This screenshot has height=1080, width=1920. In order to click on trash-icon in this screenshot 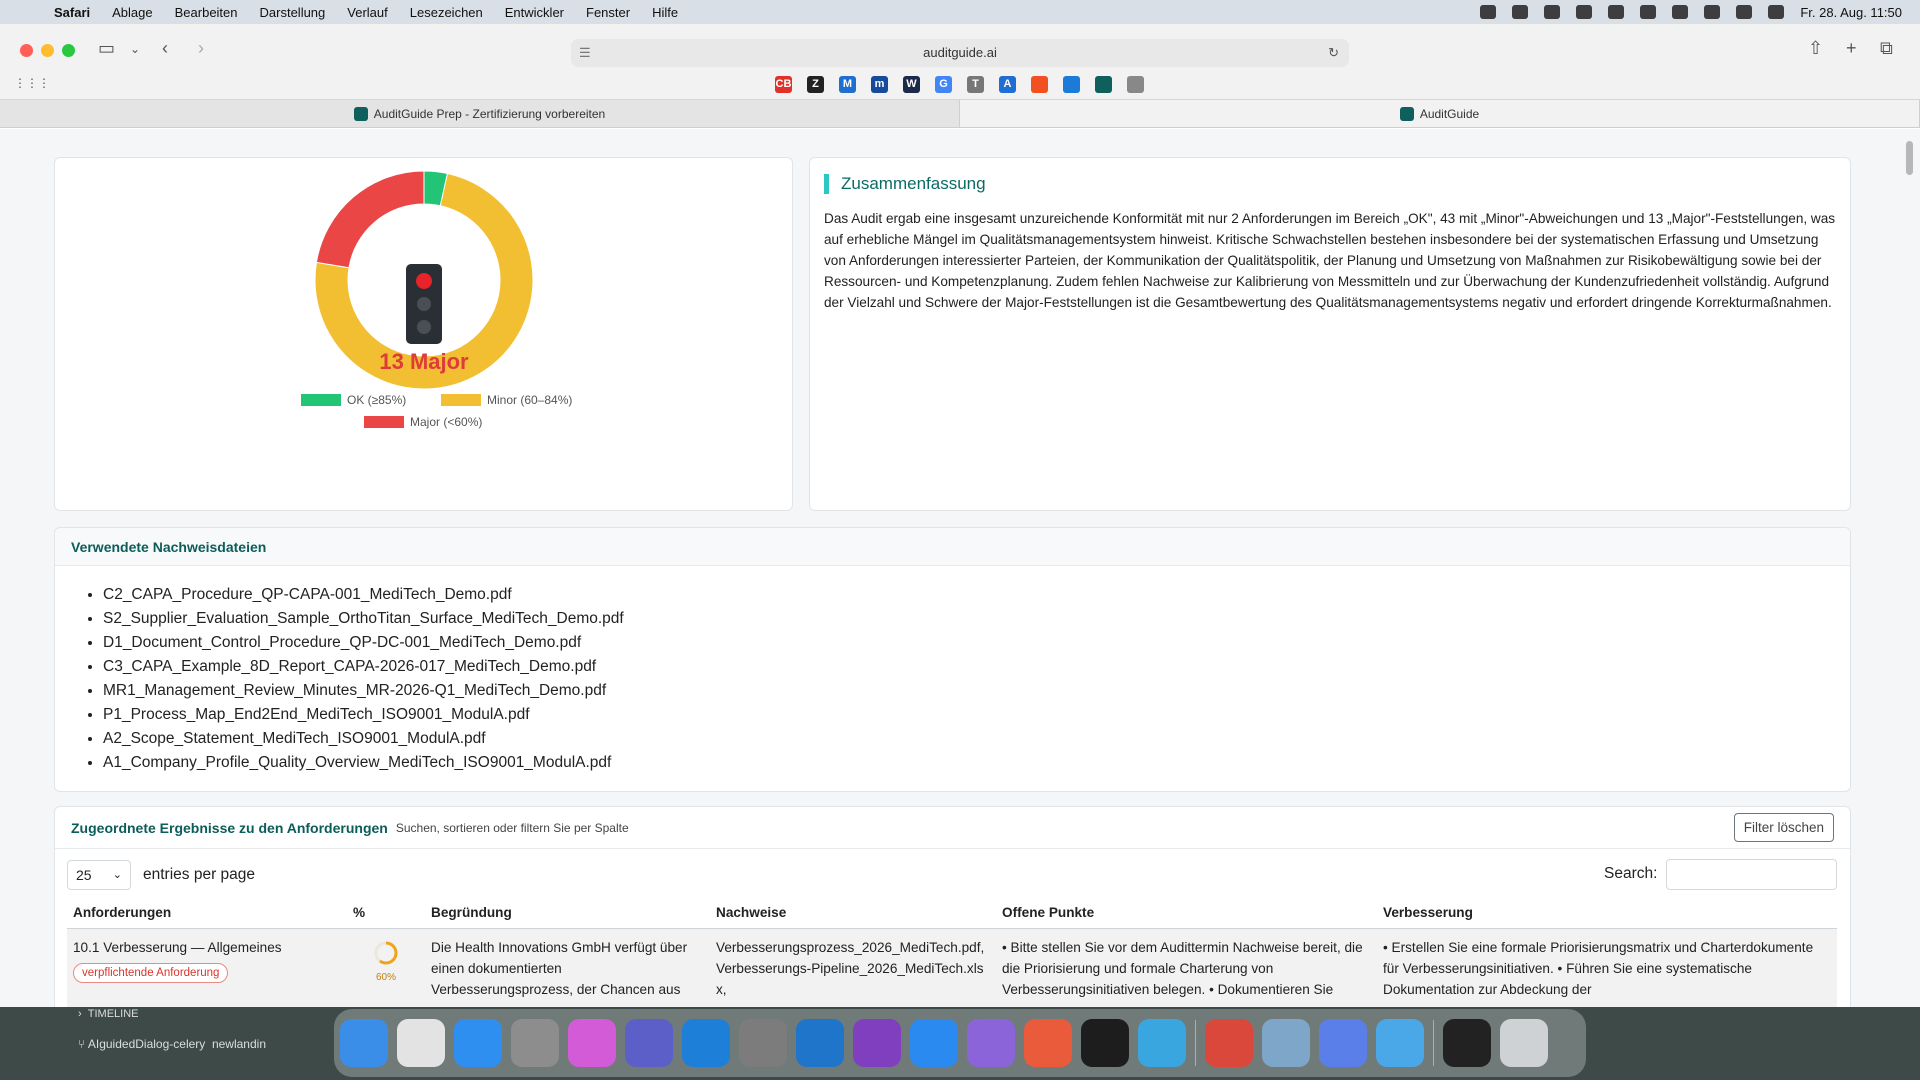, I will do `click(1524, 1043)`.